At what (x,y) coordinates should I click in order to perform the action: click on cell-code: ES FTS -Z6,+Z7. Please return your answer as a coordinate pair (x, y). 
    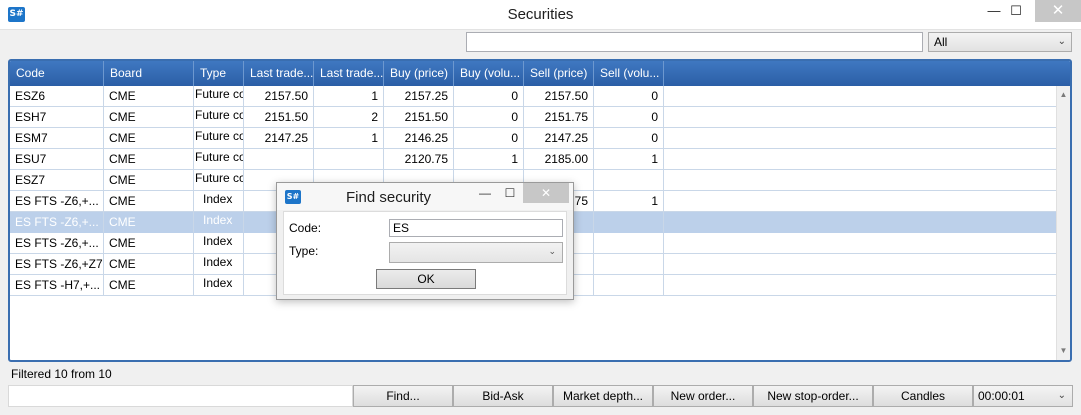
    Looking at the image, I should click on (57, 264).